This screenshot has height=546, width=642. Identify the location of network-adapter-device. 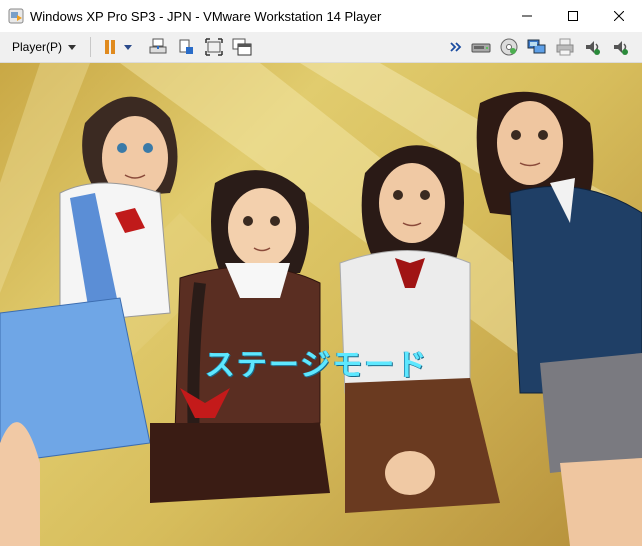
(537, 47).